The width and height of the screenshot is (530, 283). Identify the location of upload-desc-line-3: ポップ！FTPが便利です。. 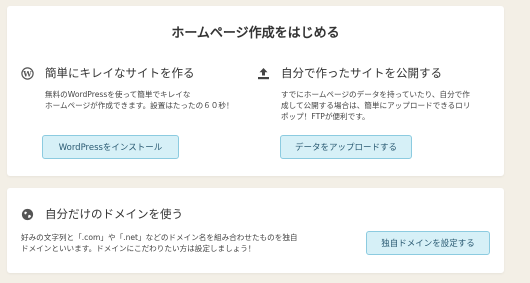
(325, 116).